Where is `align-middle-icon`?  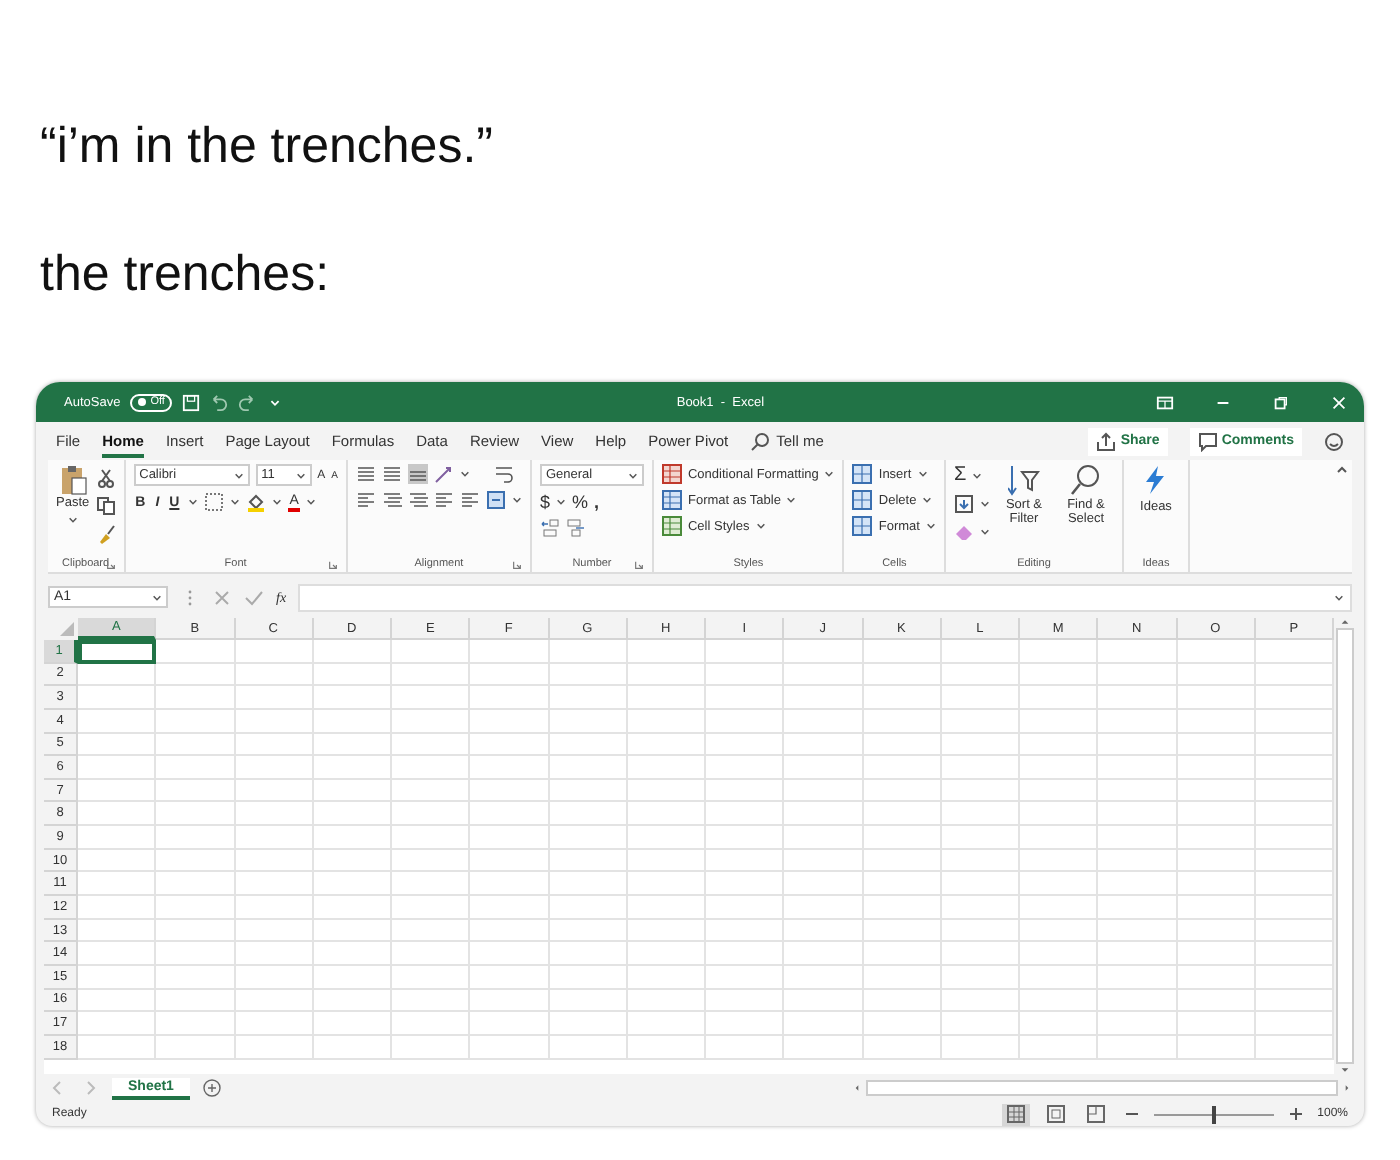
align-middle-icon is located at coordinates (391, 474).